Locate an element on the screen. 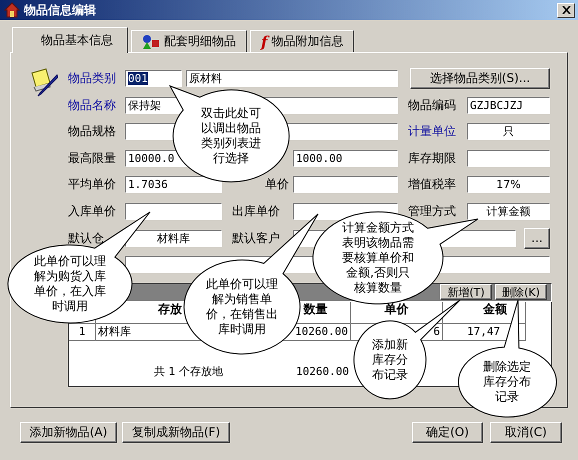 Image resolution: width=578 pixels, height=460 pixels. callout-text: 此单价可以理解为购货入库单价，在入库时调用 is located at coordinates (70, 284).